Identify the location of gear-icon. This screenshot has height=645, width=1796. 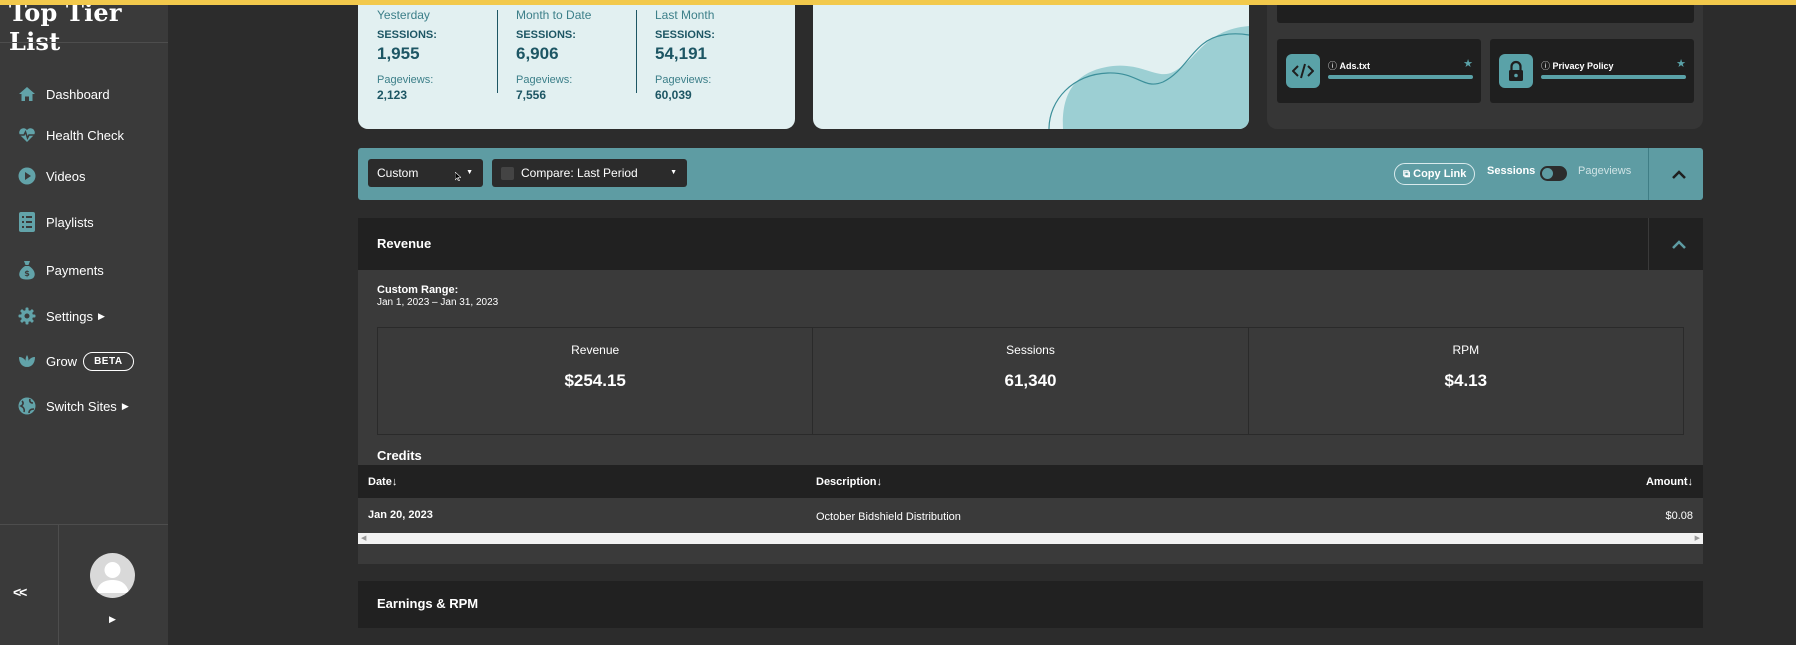
(27, 316).